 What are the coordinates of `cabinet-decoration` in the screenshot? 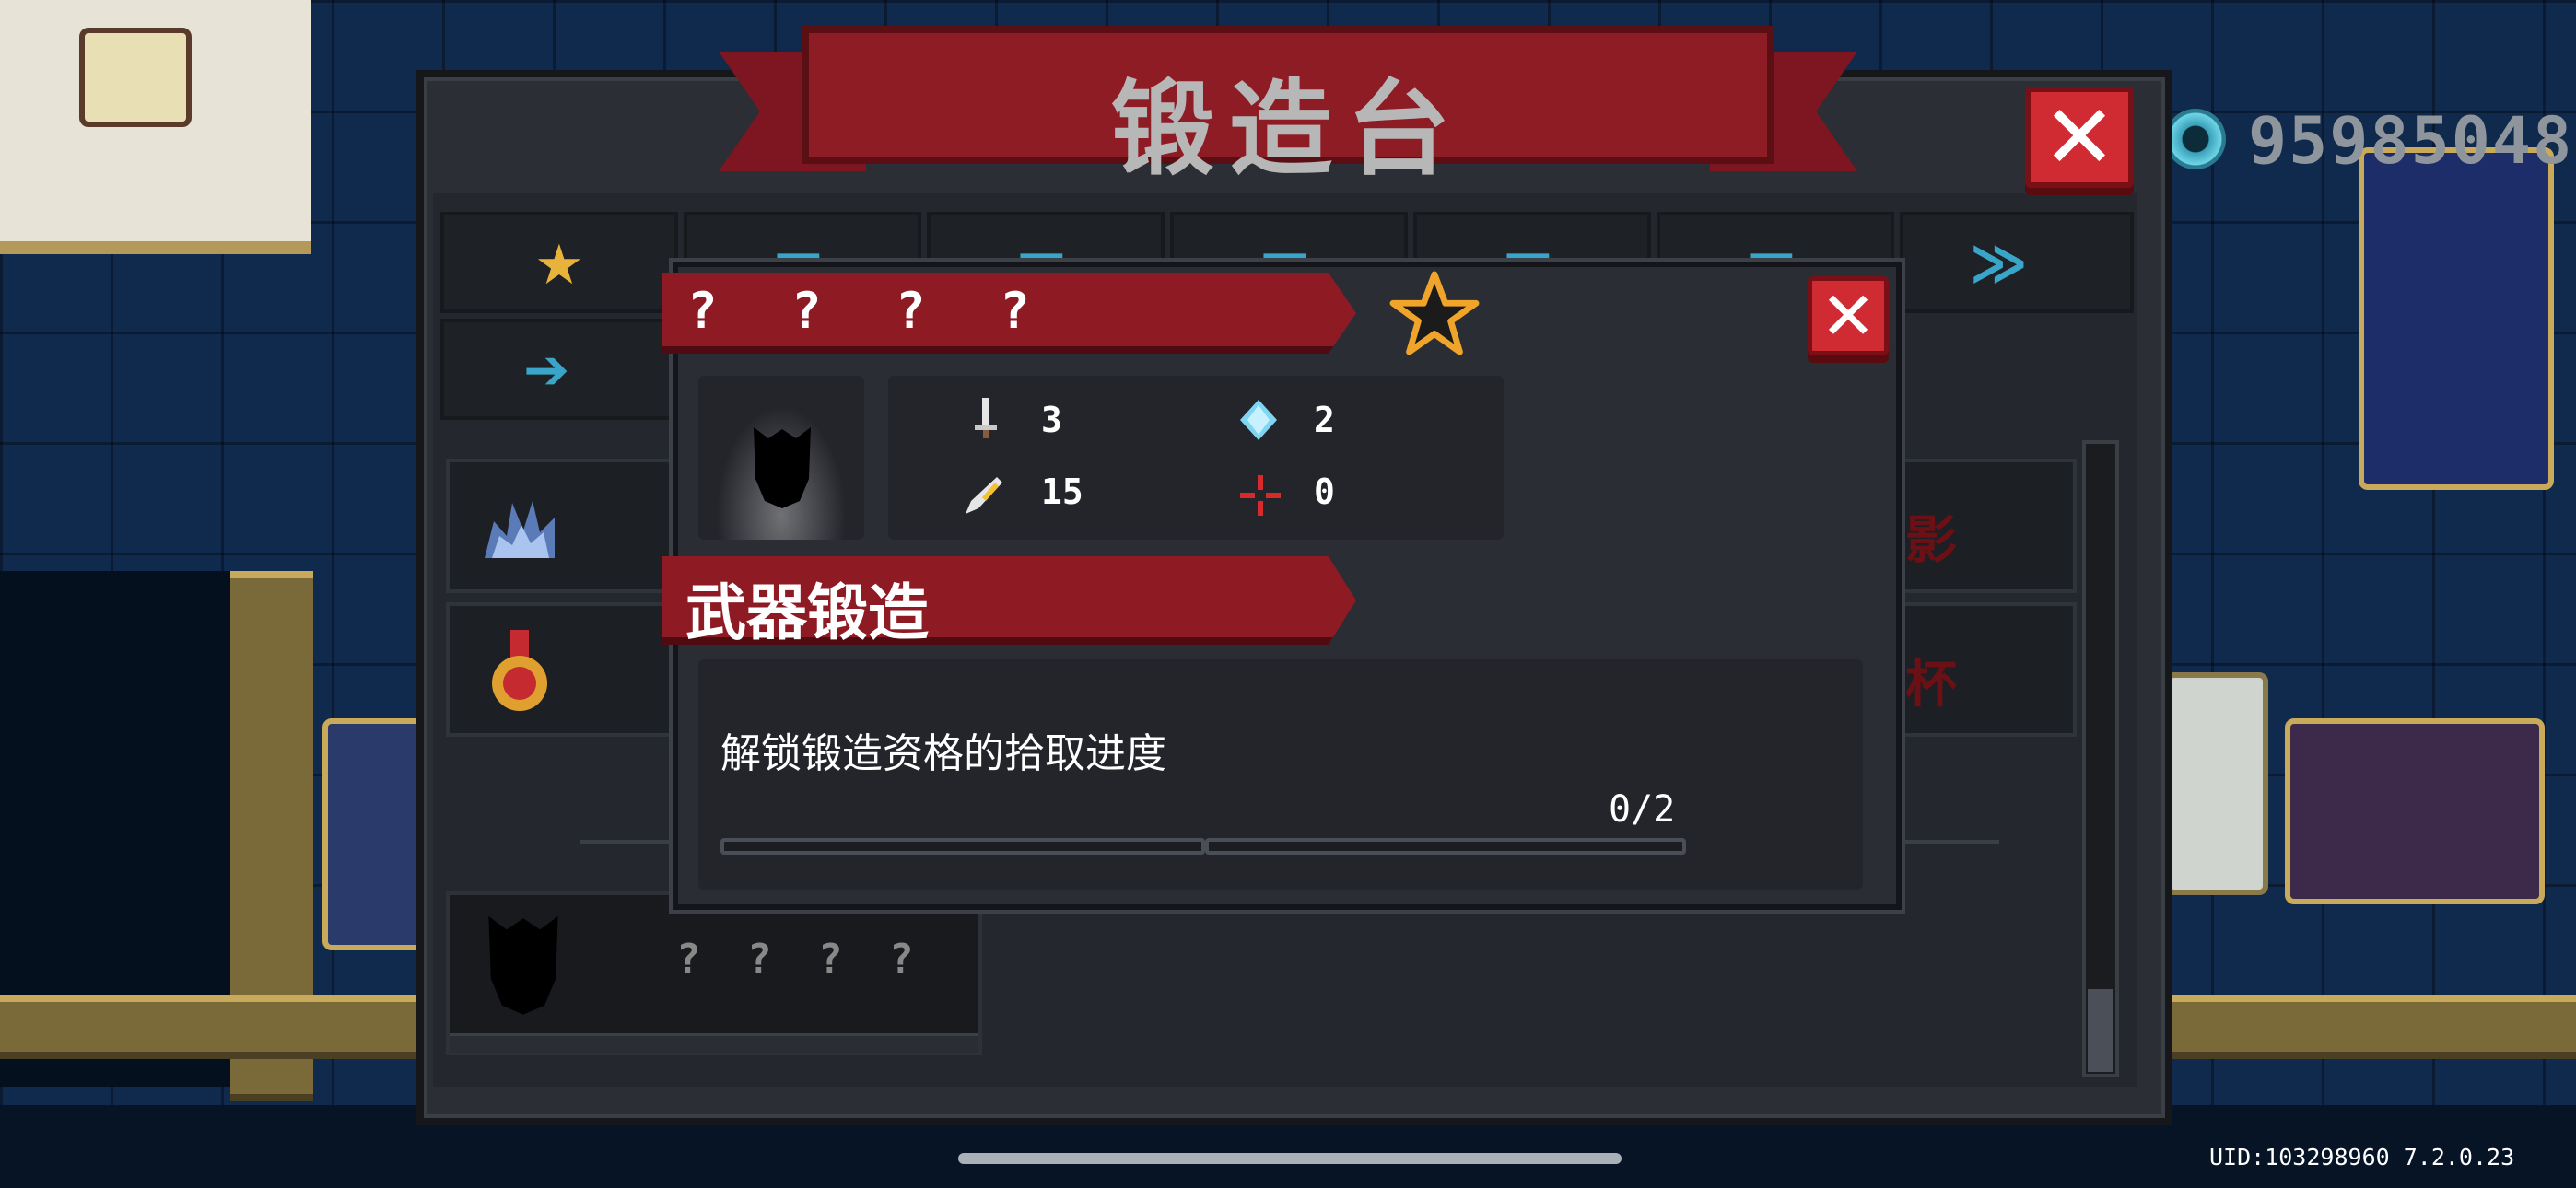 It's located at (374, 834).